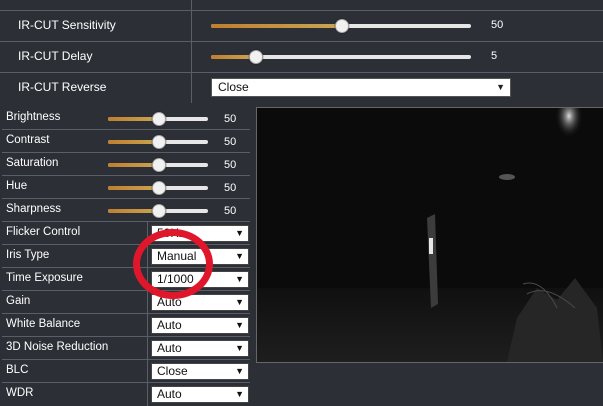  I want to click on iris-type-label: Iris Type, so click(75, 256).